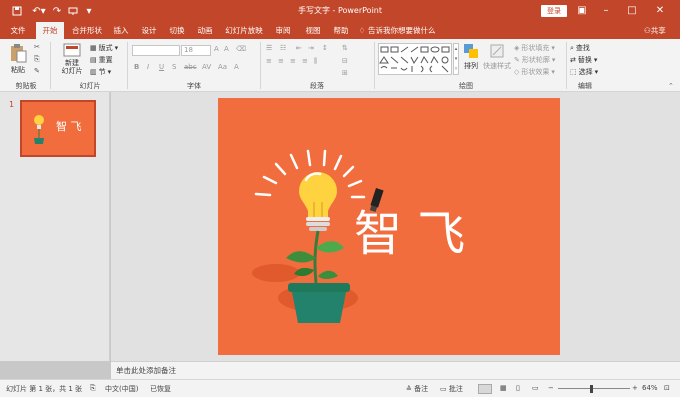 This screenshot has height=397, width=680. I want to click on arrange-button: 排列, so click(471, 57).